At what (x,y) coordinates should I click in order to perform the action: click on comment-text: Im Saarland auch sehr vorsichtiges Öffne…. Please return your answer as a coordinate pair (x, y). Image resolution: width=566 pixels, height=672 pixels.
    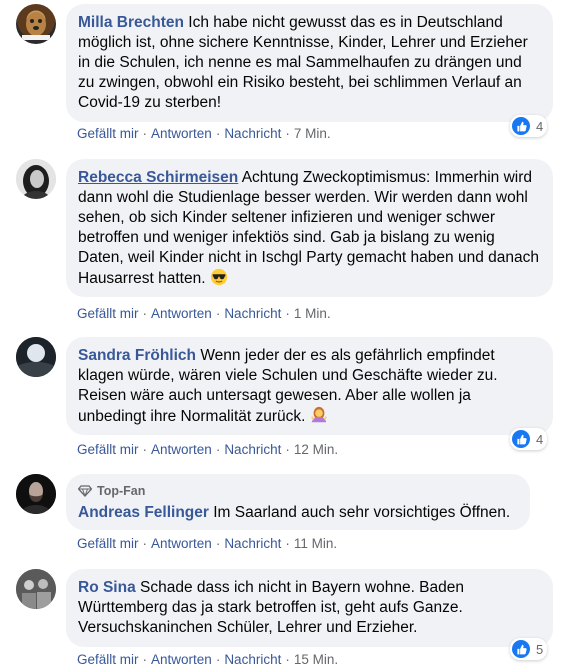
    Looking at the image, I should click on (362, 512).